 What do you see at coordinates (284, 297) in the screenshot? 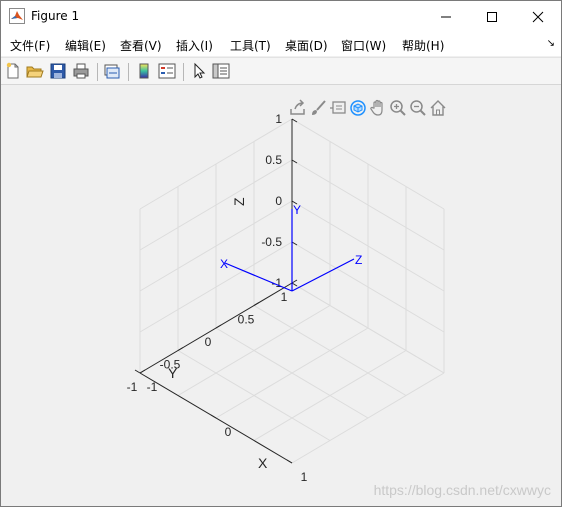
I see `y-tick-label: 1` at bounding box center [284, 297].